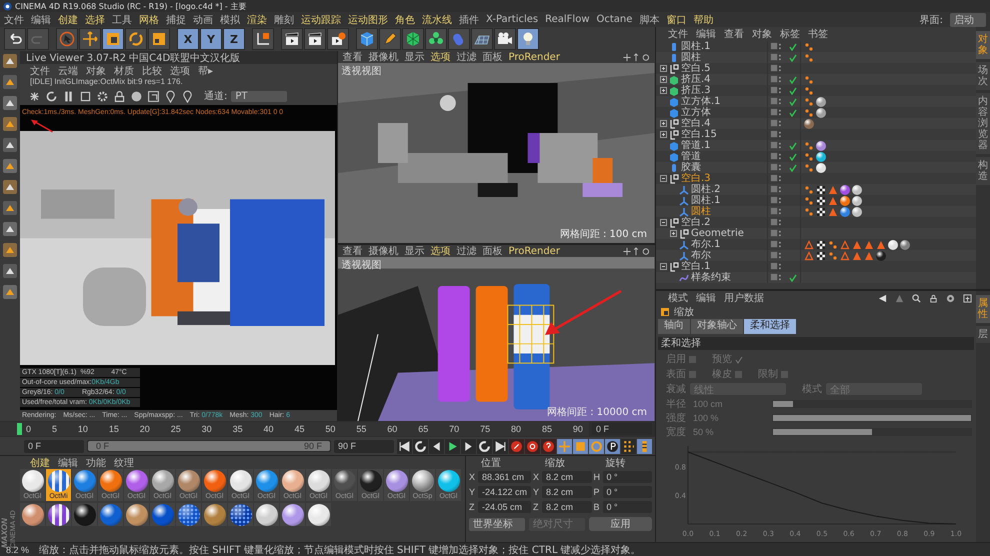 Image resolution: width=990 pixels, height=556 pixels. Describe the element at coordinates (567, 492) in the screenshot. I see `coordinate-field: 8.2 cm` at that location.